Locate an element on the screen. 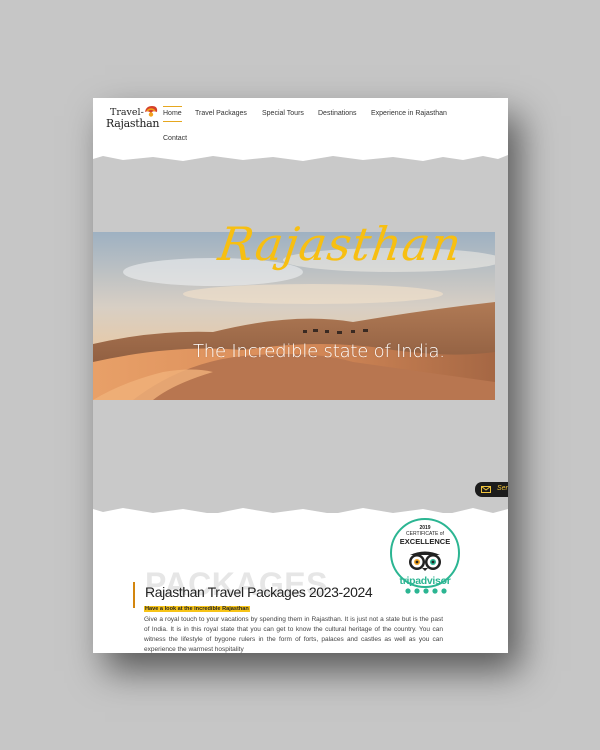 The height and width of the screenshot is (750, 600). send-message-tab: Ser is located at coordinates (491, 489).